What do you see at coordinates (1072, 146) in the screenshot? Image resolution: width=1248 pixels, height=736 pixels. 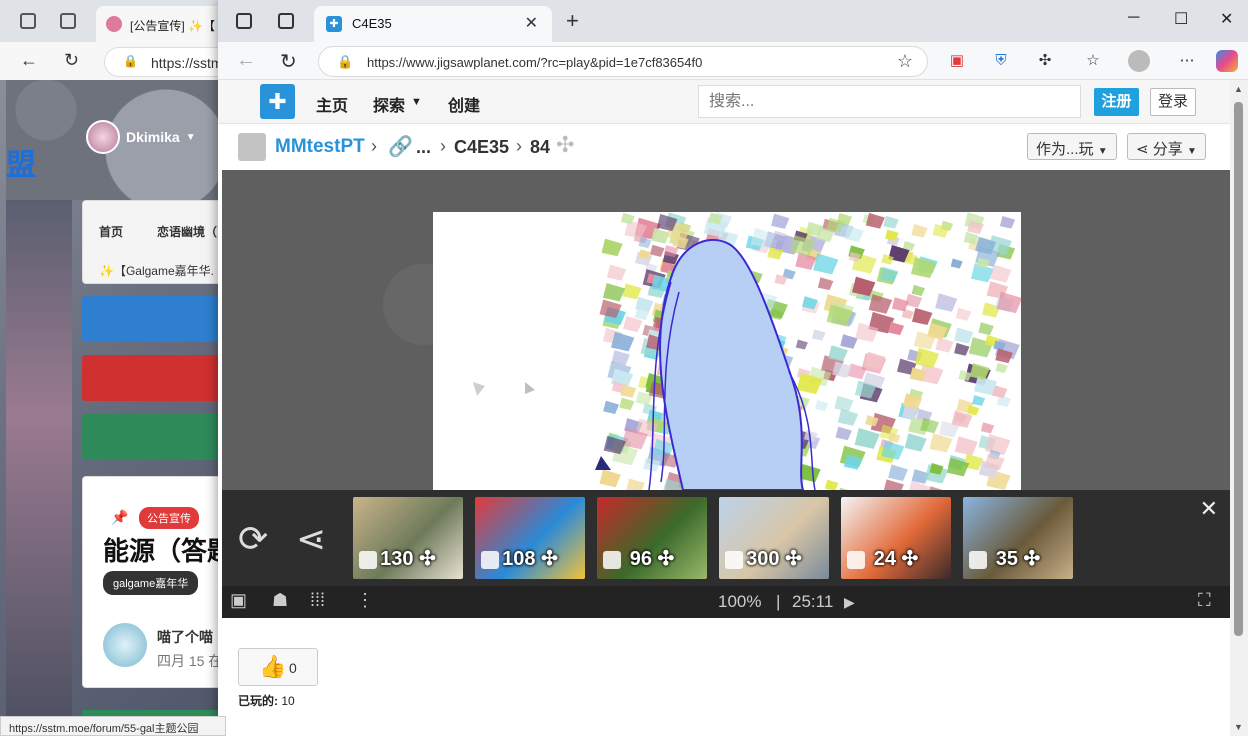 I see `play-as-dropdown: 作为...玩 ▼` at bounding box center [1072, 146].